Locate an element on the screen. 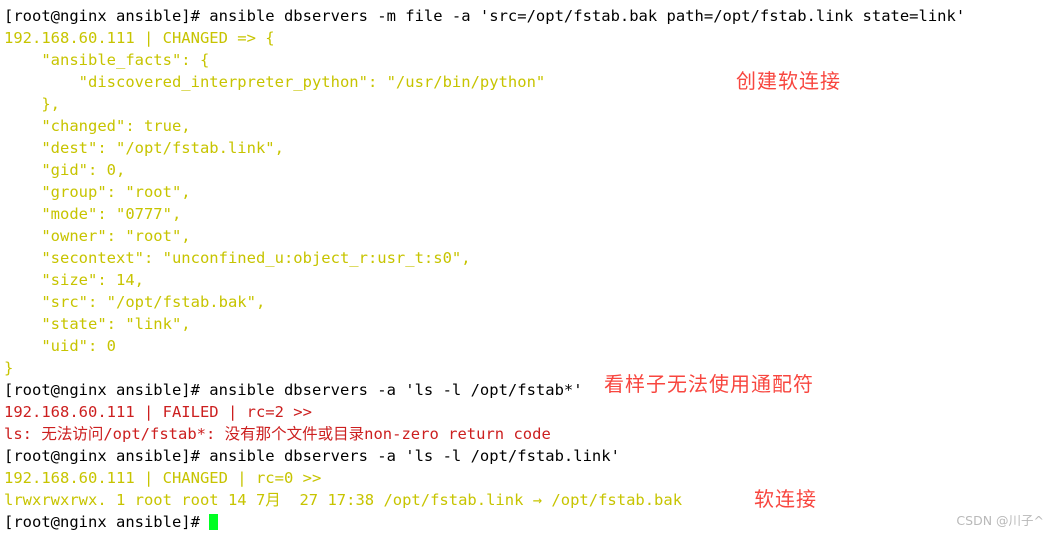  annotation-create-symlink: 创建软连接 is located at coordinates (788, 81).